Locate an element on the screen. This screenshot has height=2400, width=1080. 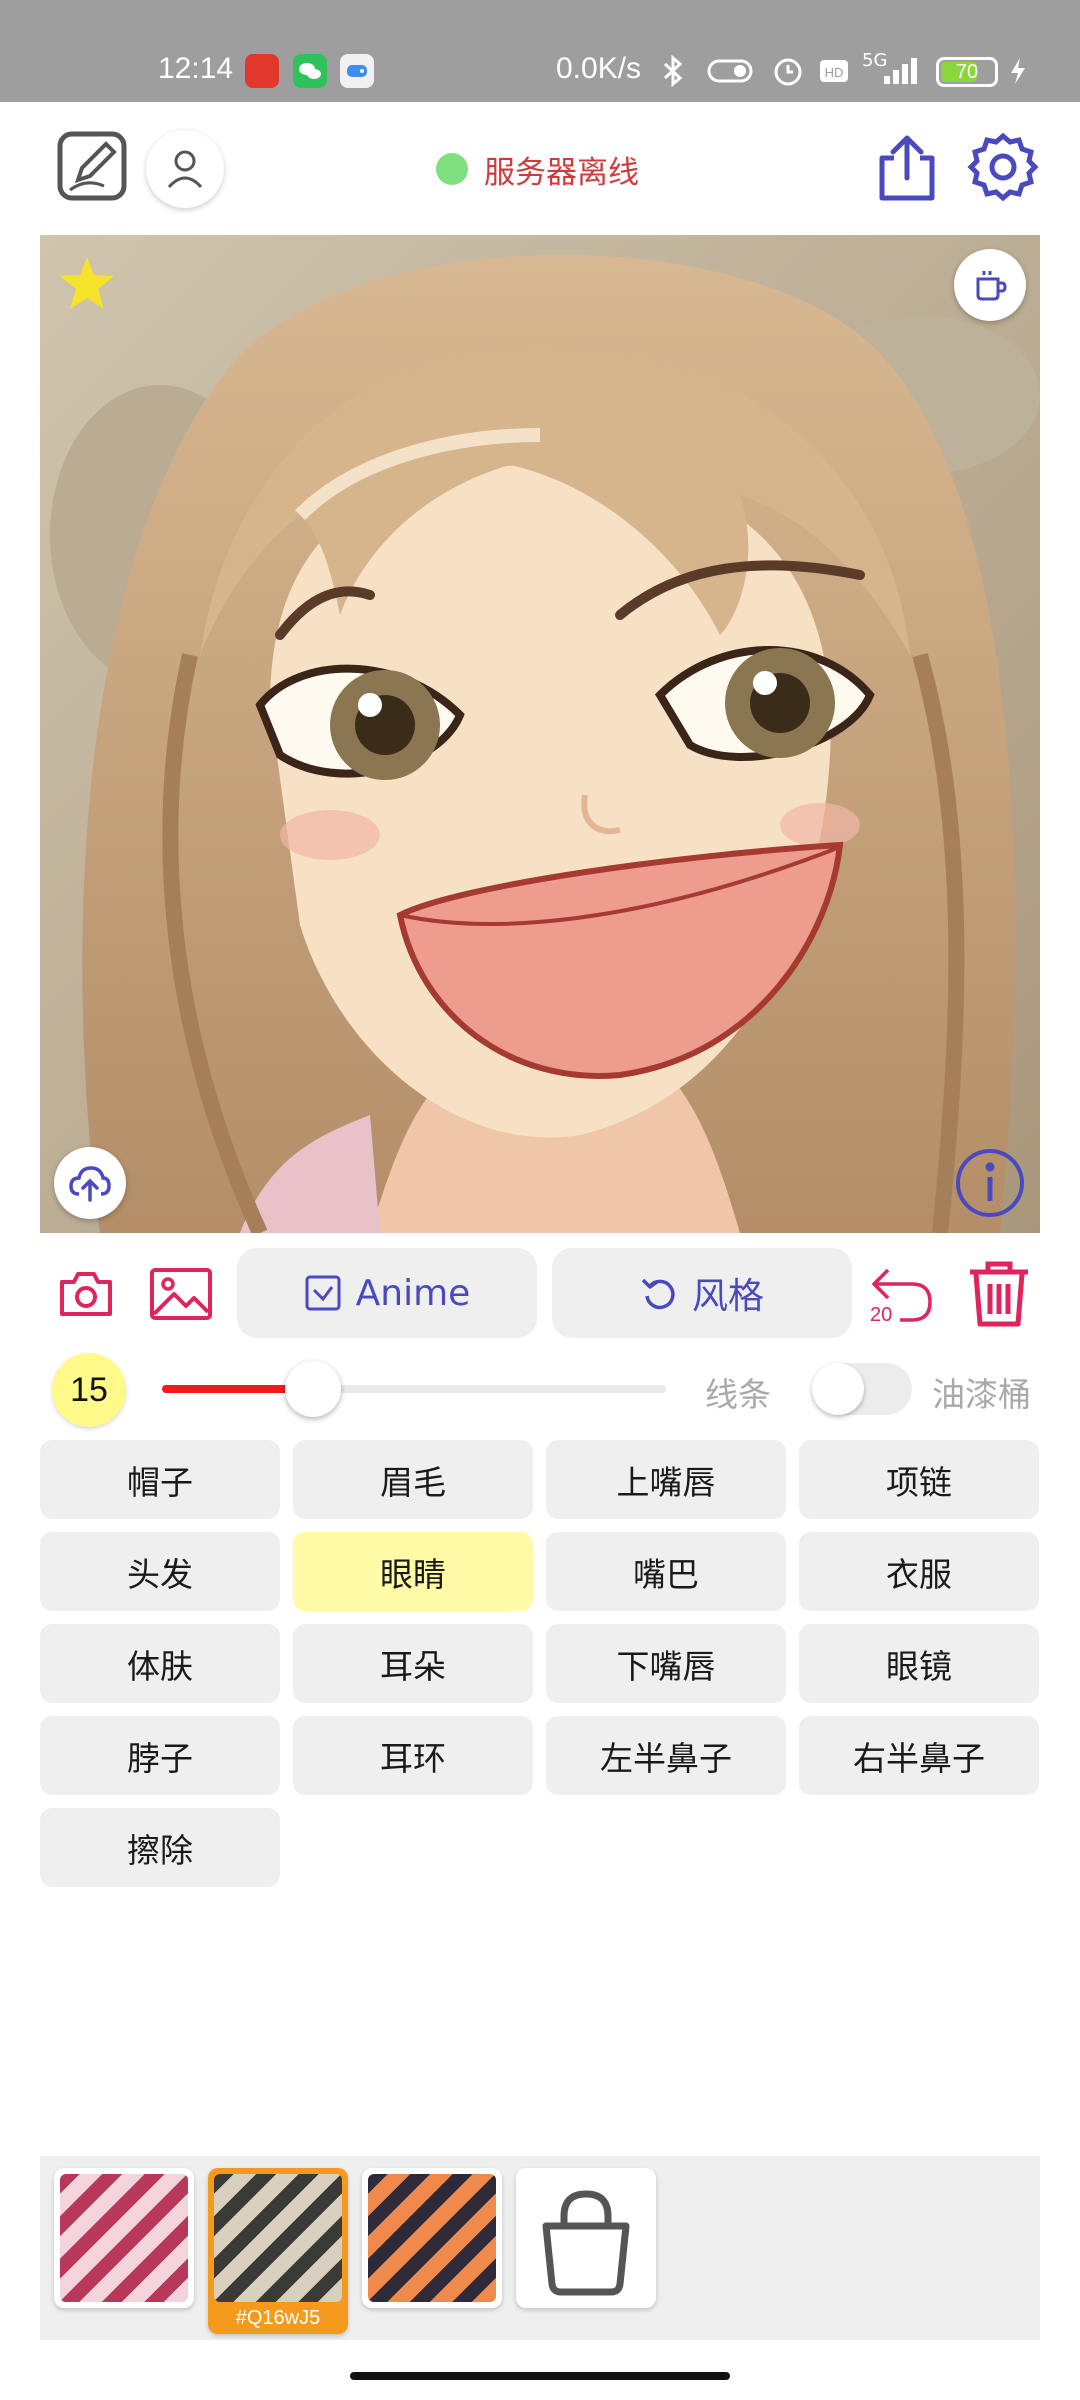
brush-size-slider is located at coordinates (414, 1389).